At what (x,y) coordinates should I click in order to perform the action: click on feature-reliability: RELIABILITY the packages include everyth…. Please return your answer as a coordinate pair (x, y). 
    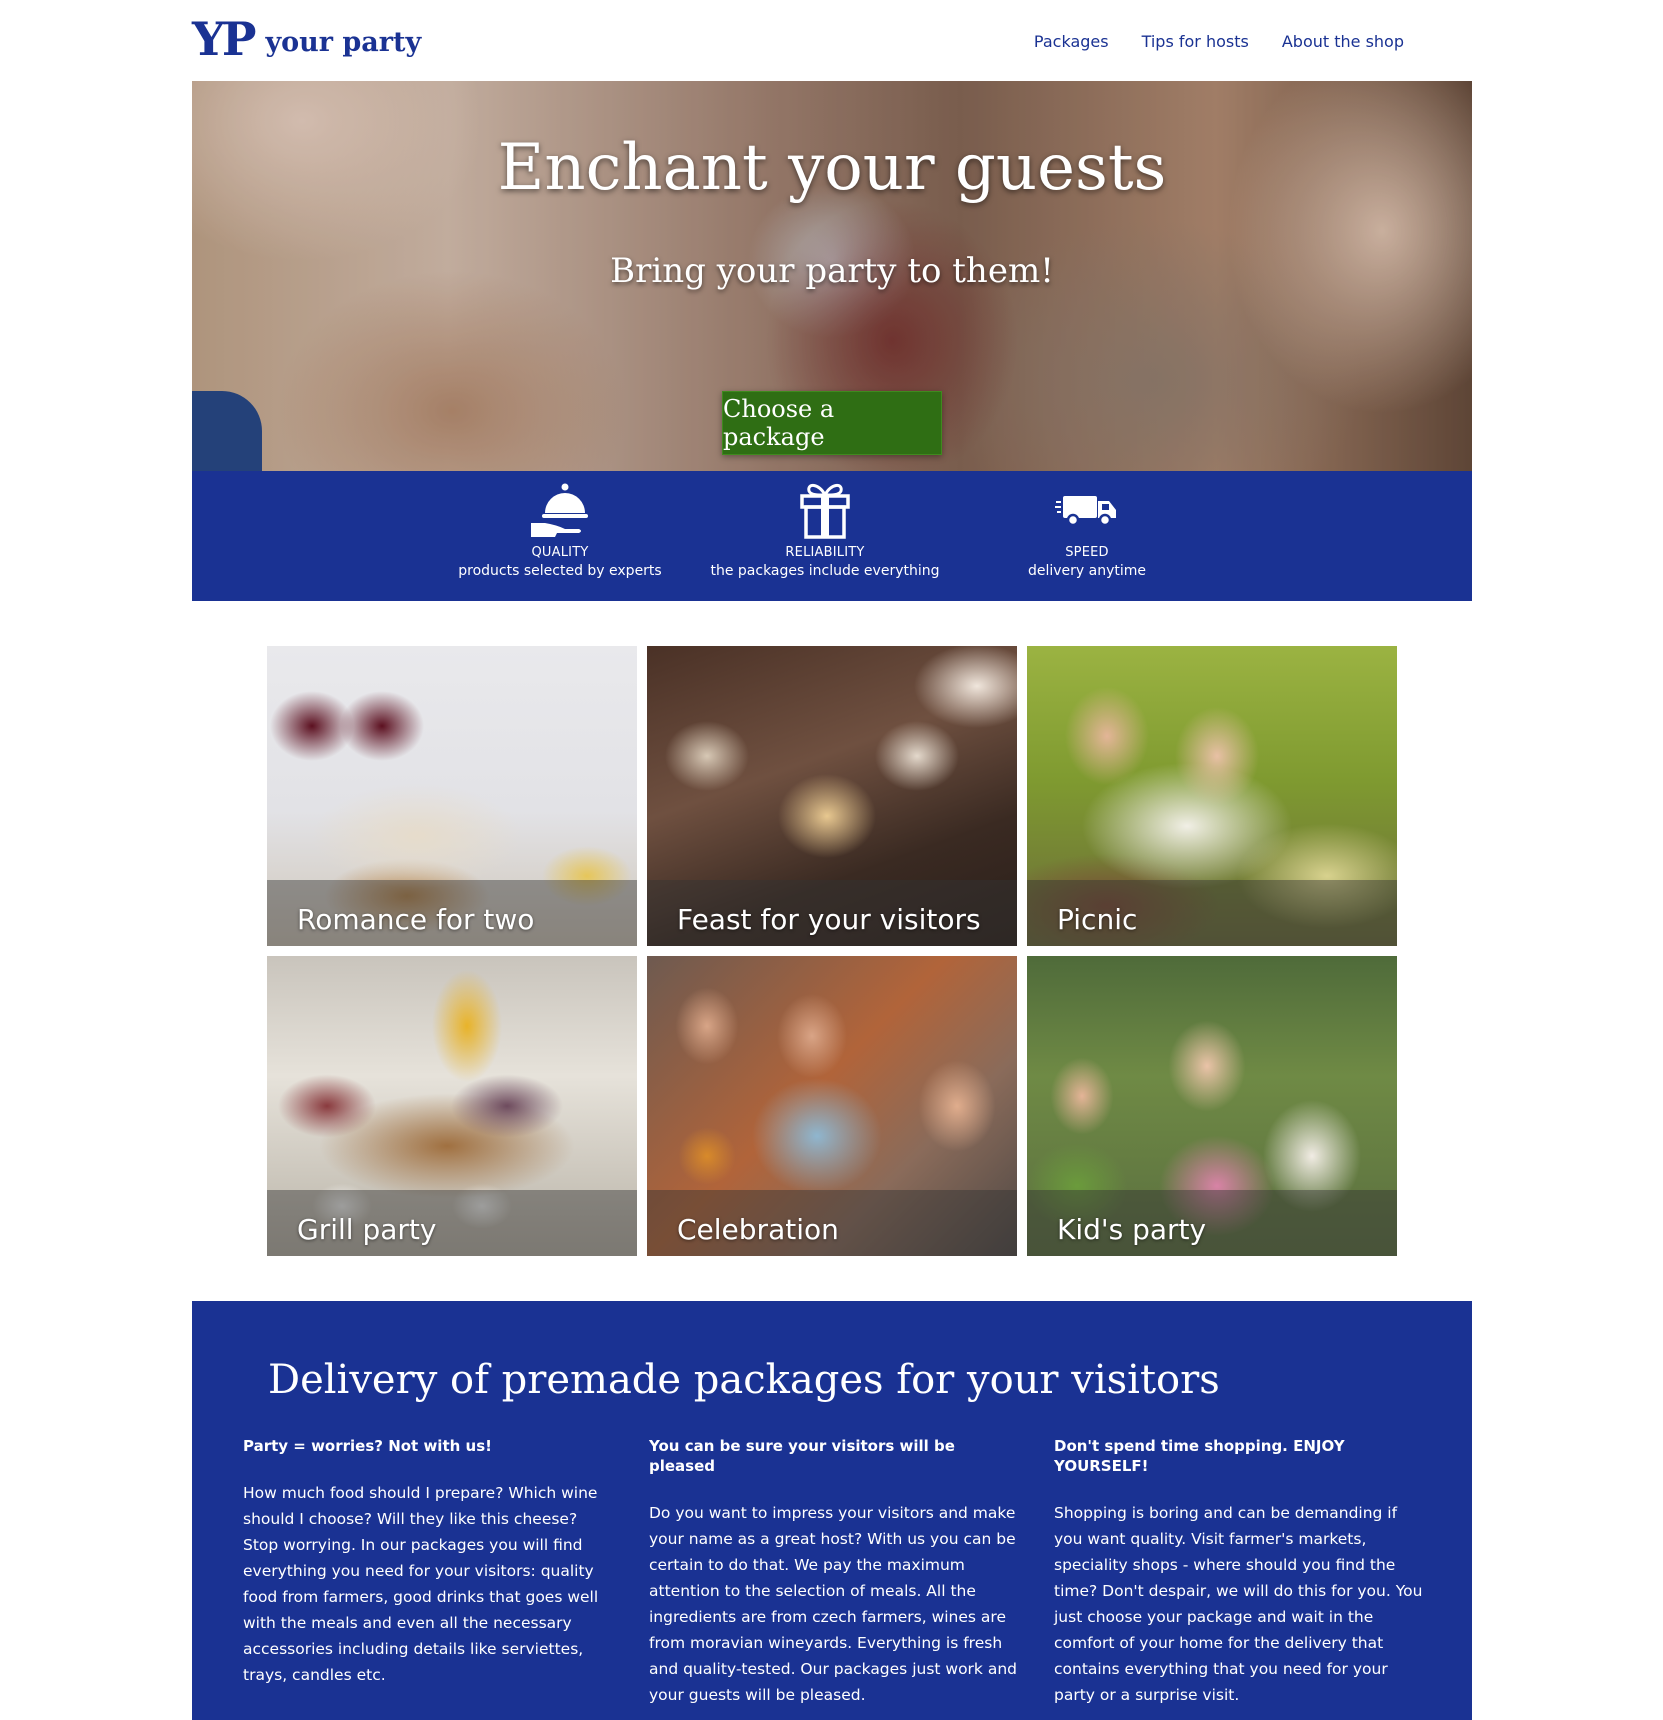
    Looking at the image, I should click on (825, 529).